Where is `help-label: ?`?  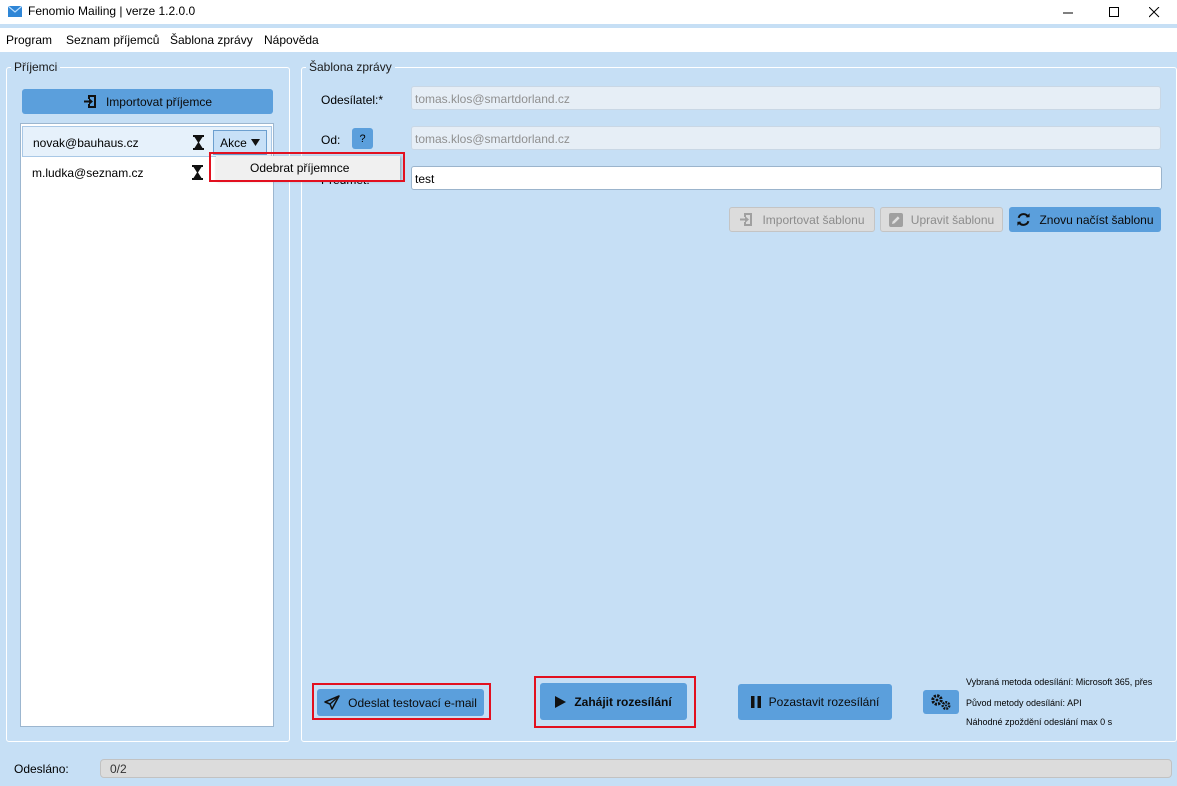 help-label: ? is located at coordinates (362, 138).